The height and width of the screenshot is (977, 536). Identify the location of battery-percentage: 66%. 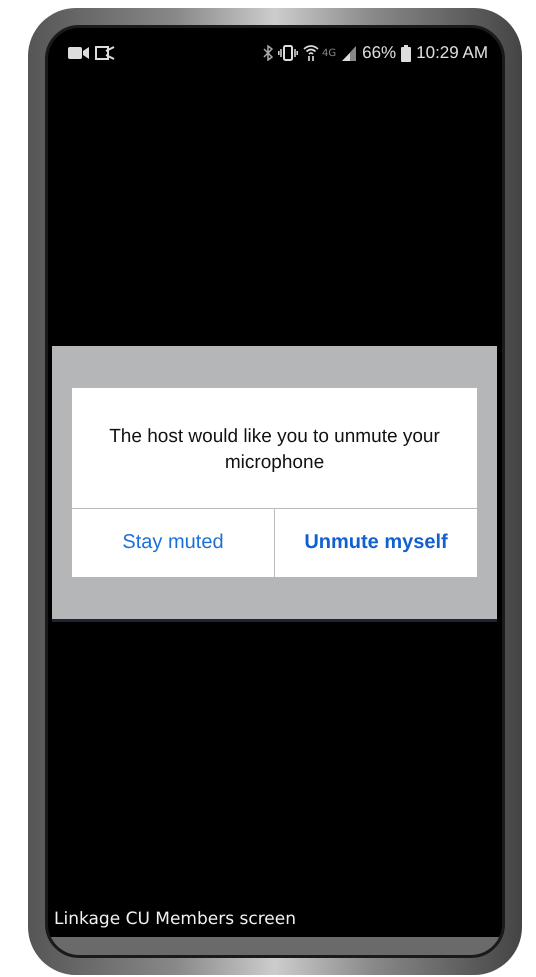
(379, 53).